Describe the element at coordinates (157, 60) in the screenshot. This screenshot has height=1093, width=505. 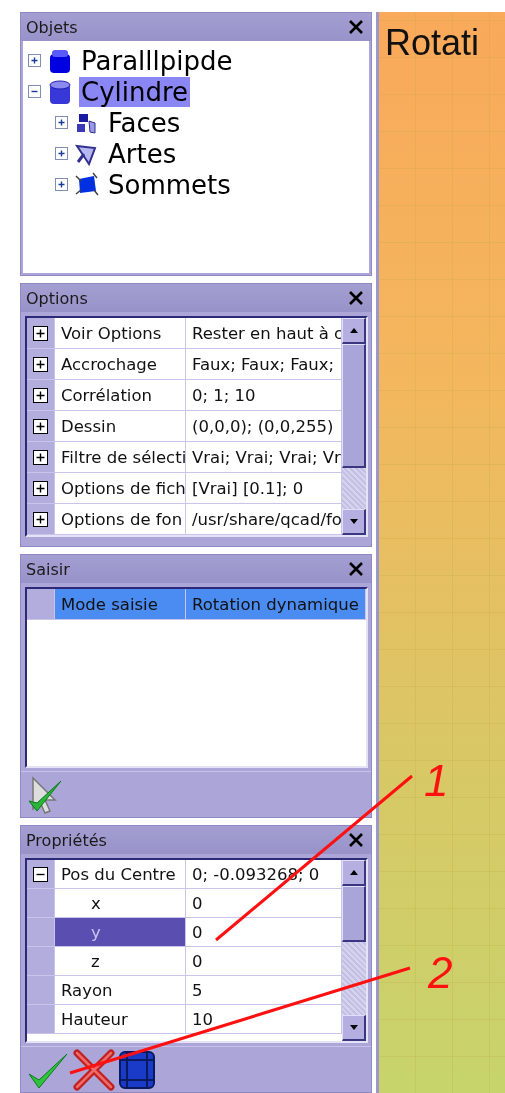
I see `tree-item: Paralllpipde` at that location.